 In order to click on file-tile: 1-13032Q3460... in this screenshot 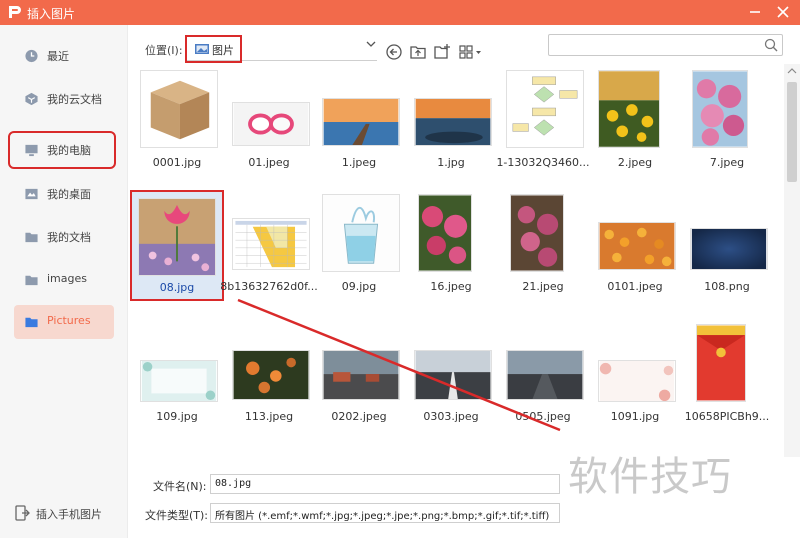, I will do `click(543, 127)`.